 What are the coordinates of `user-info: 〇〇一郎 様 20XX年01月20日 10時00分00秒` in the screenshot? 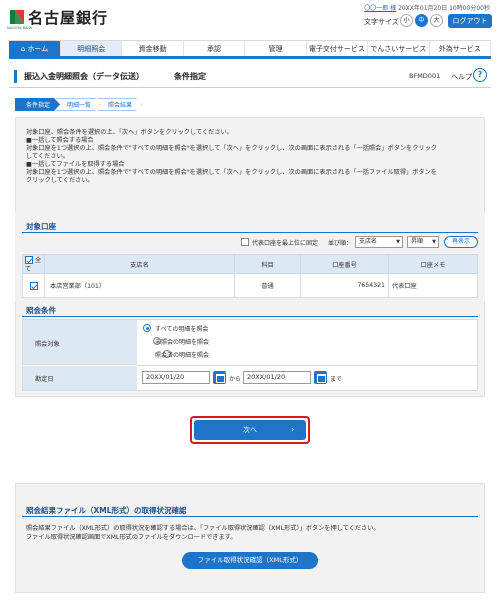 It's located at (427, 7).